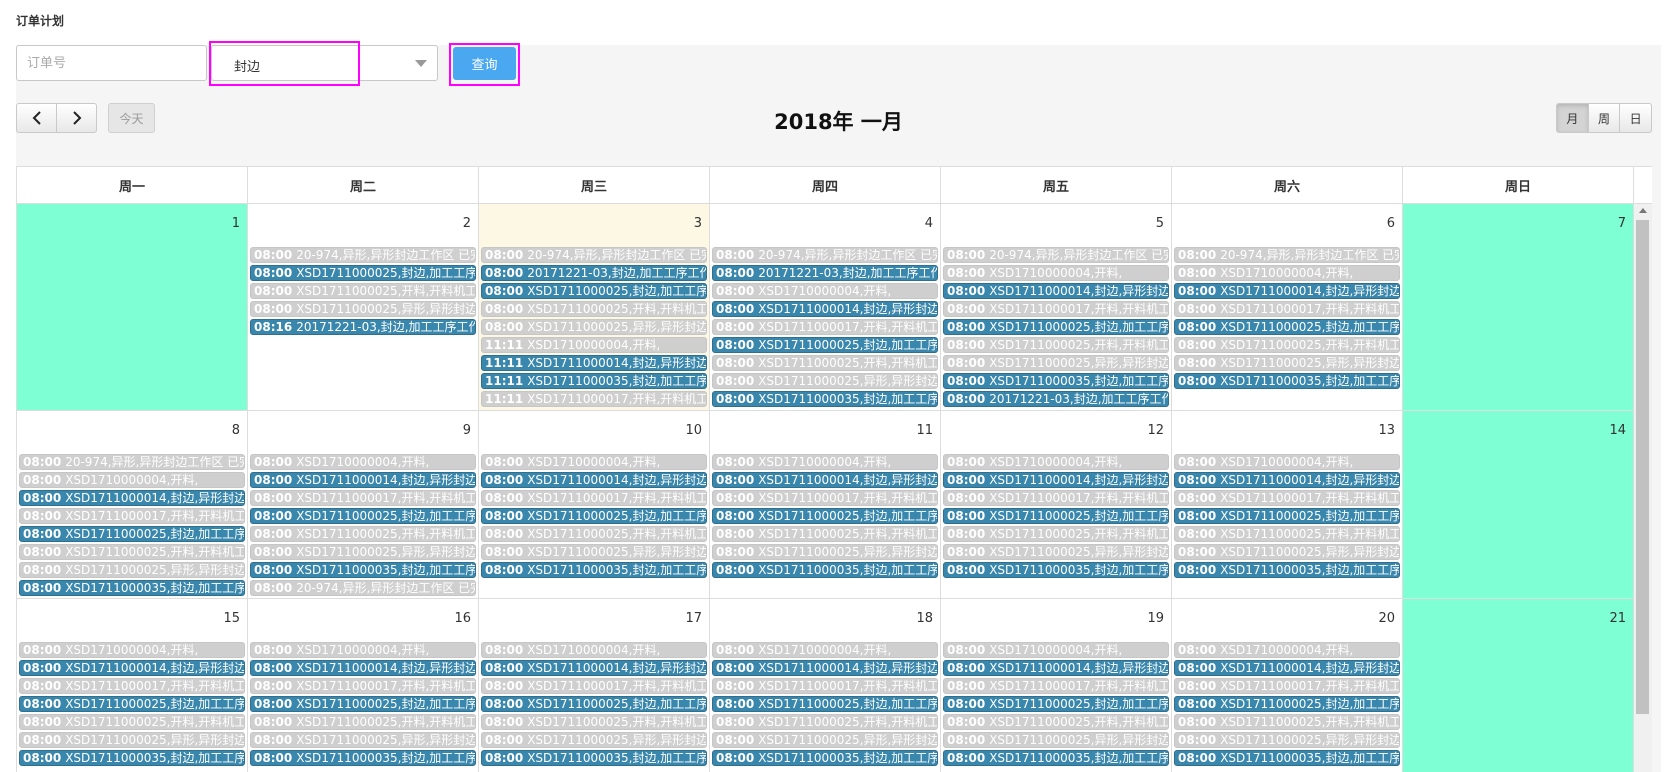 This screenshot has height=772, width=1677. Describe the element at coordinates (1572, 118) in the screenshot. I see `view-month-button: 月` at that location.